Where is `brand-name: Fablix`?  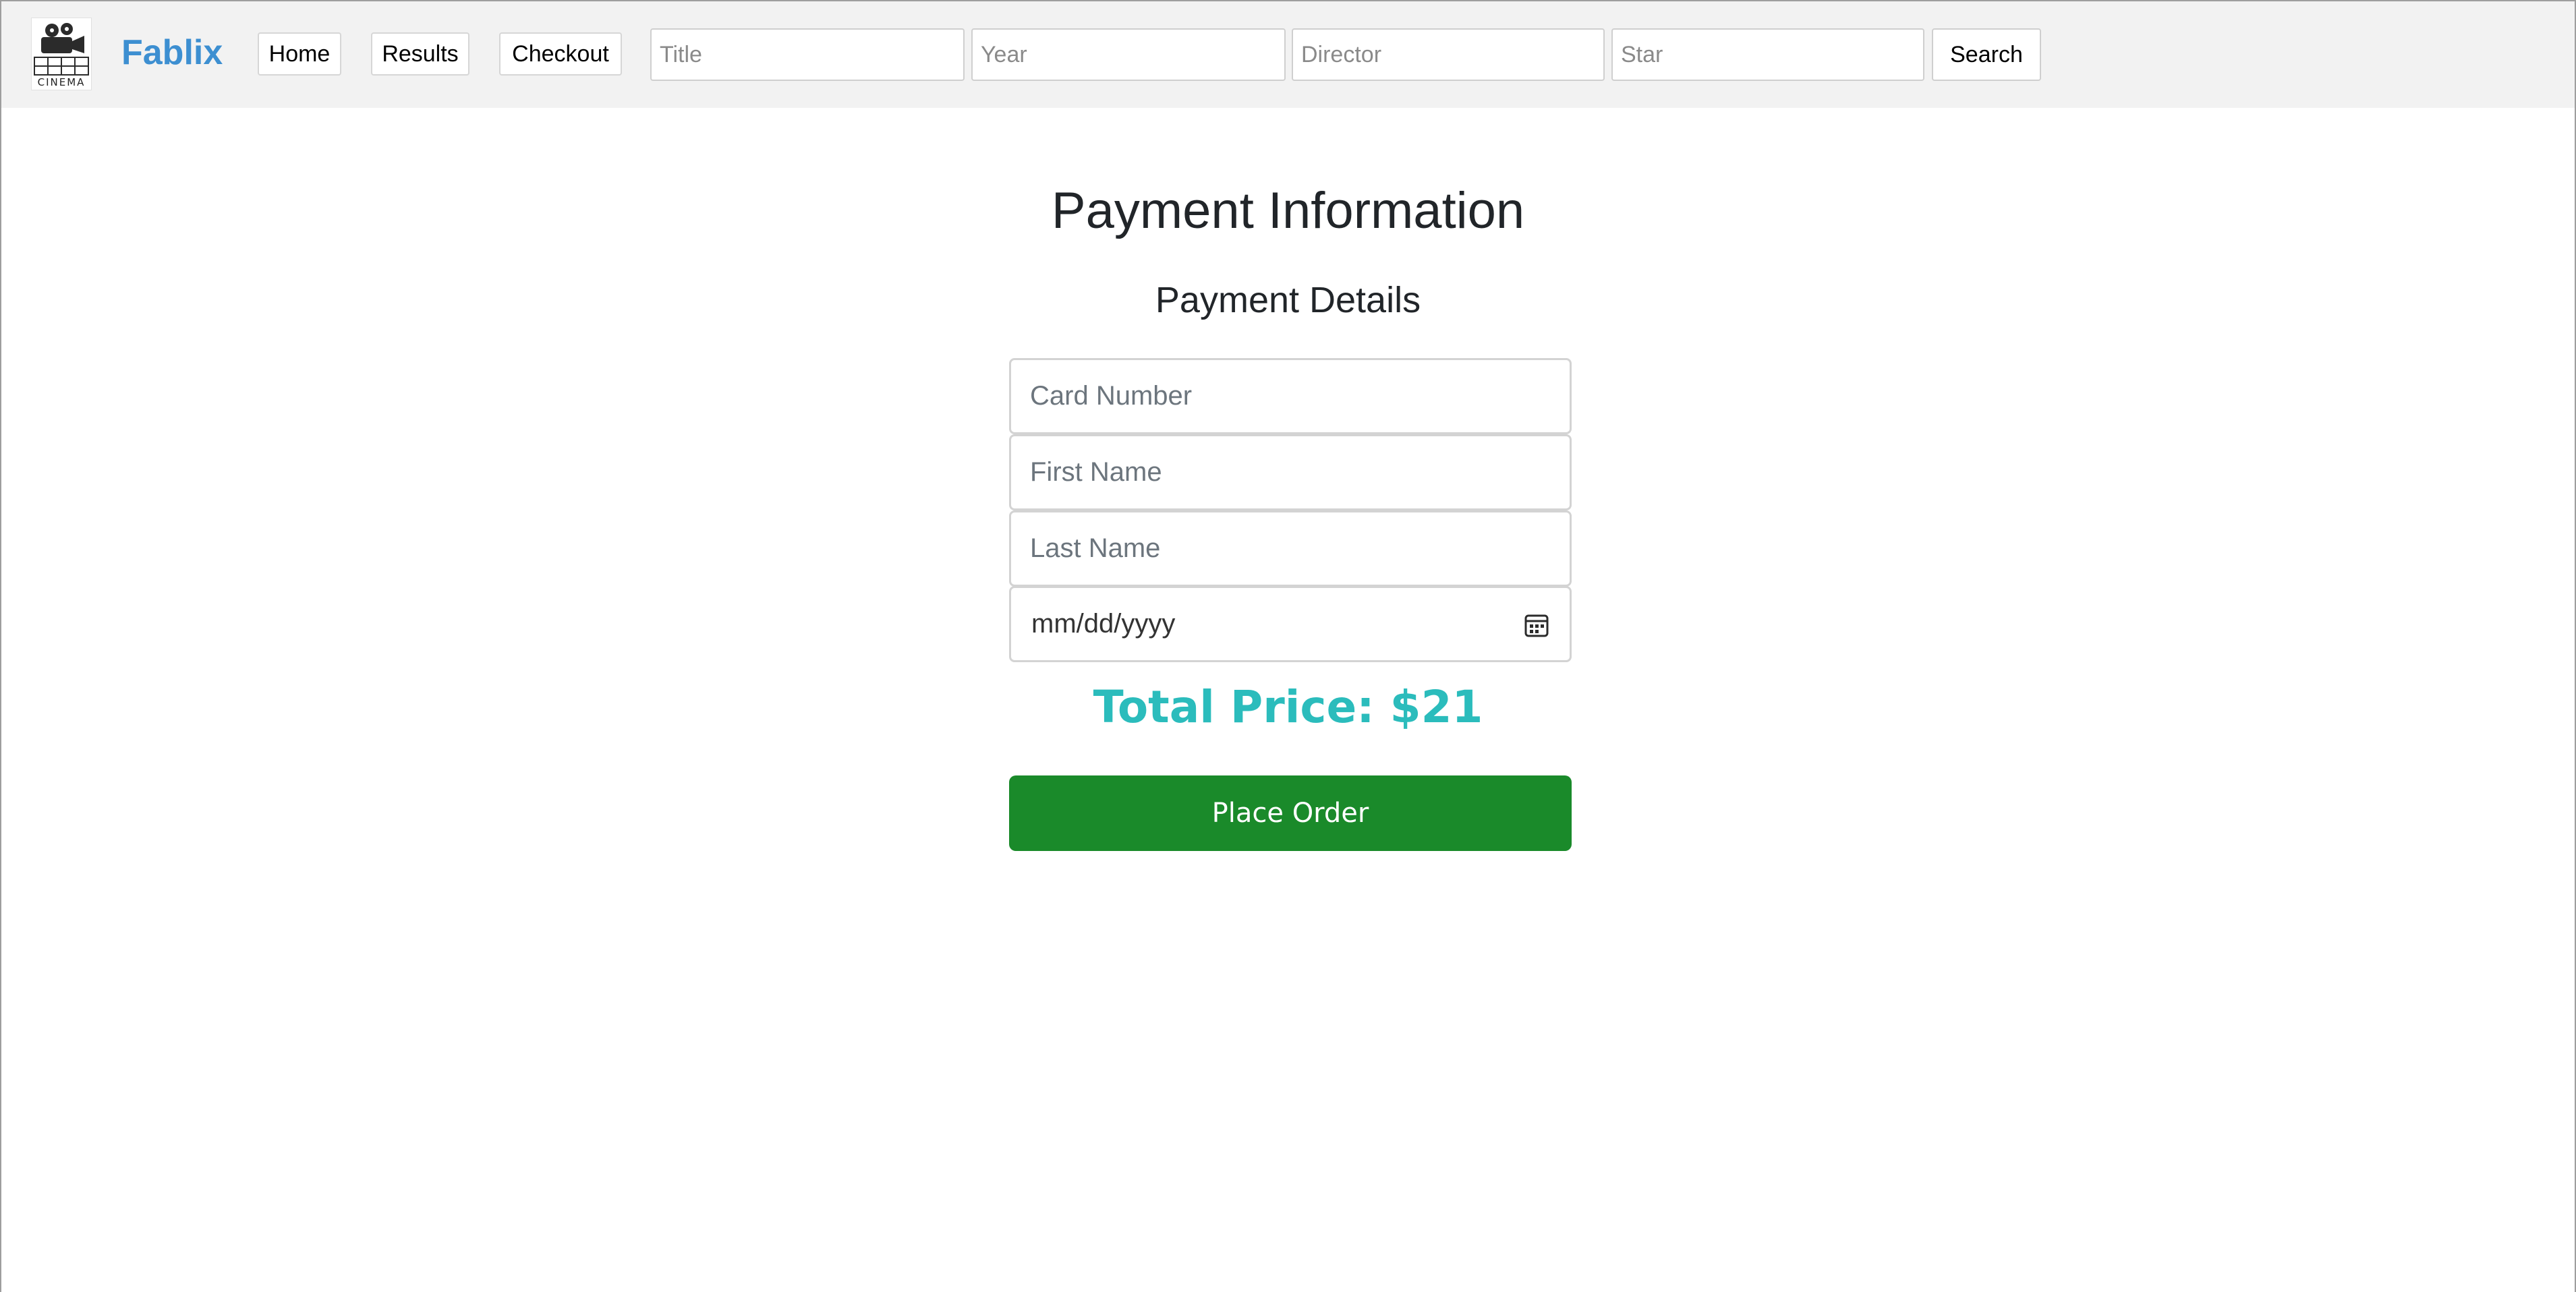 brand-name: Fablix is located at coordinates (172, 53).